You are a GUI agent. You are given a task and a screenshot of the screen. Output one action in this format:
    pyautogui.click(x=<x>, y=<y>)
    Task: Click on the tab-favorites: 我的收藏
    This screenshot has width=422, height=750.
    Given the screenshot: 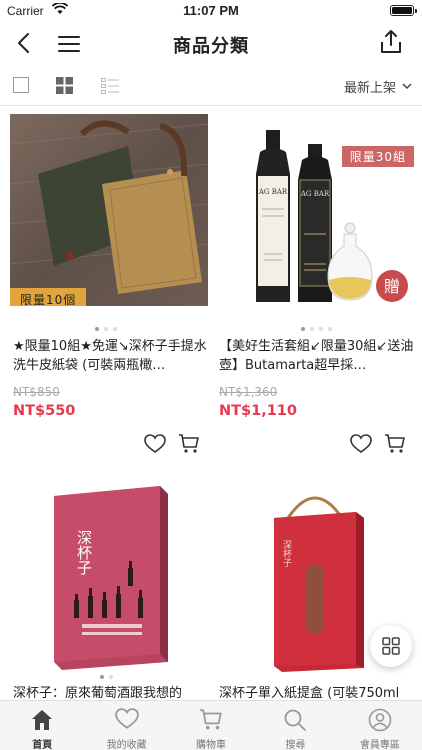 What is the action you would take?
    pyautogui.click(x=126, y=725)
    